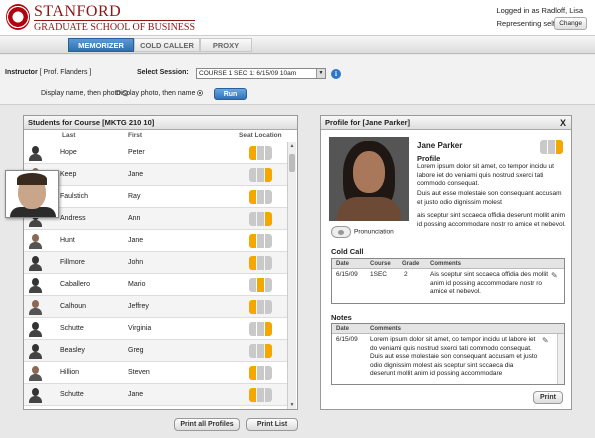 Image resolution: width=595 pixels, height=438 pixels. Describe the element at coordinates (406, 274) in the screenshot. I see `cc-grade: 2` at that location.